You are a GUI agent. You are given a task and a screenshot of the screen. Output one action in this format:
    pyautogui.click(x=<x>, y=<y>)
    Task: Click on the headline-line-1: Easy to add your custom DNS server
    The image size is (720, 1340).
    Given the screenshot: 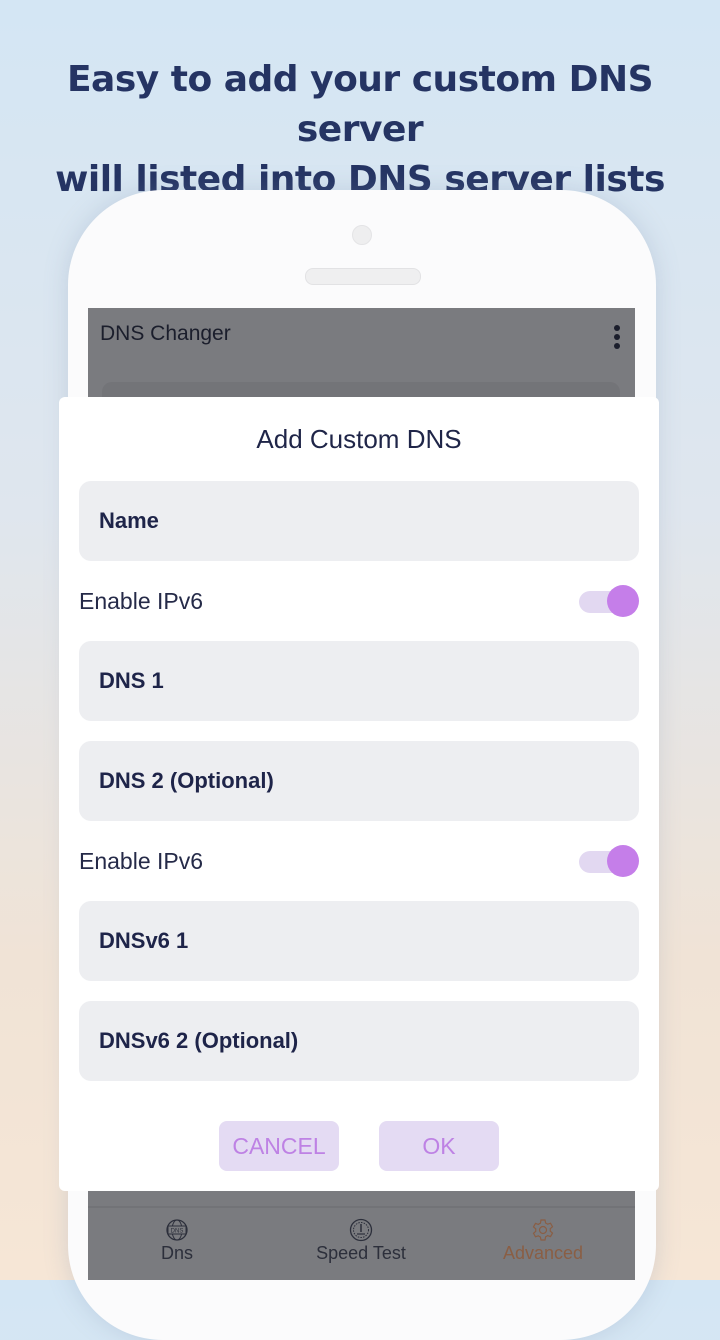 What is the action you would take?
    pyautogui.click(x=360, y=104)
    